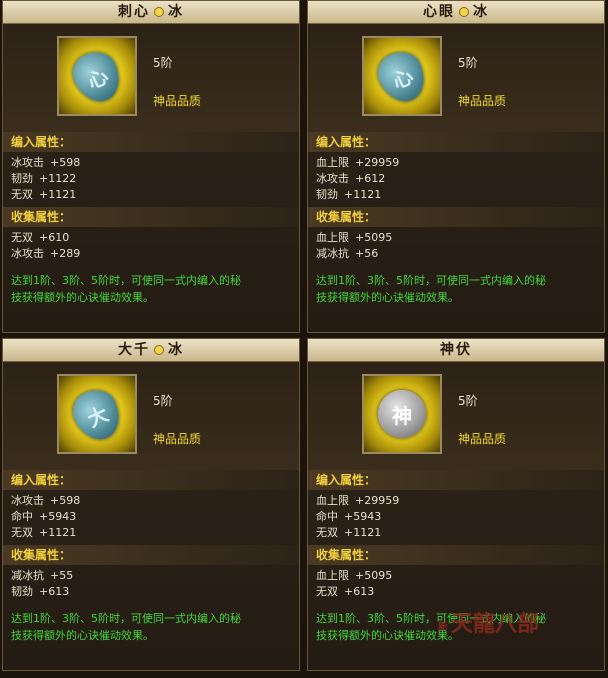  Describe the element at coordinates (460, 254) in the screenshot. I see `attribute-row: 减冰抗 +56` at that location.